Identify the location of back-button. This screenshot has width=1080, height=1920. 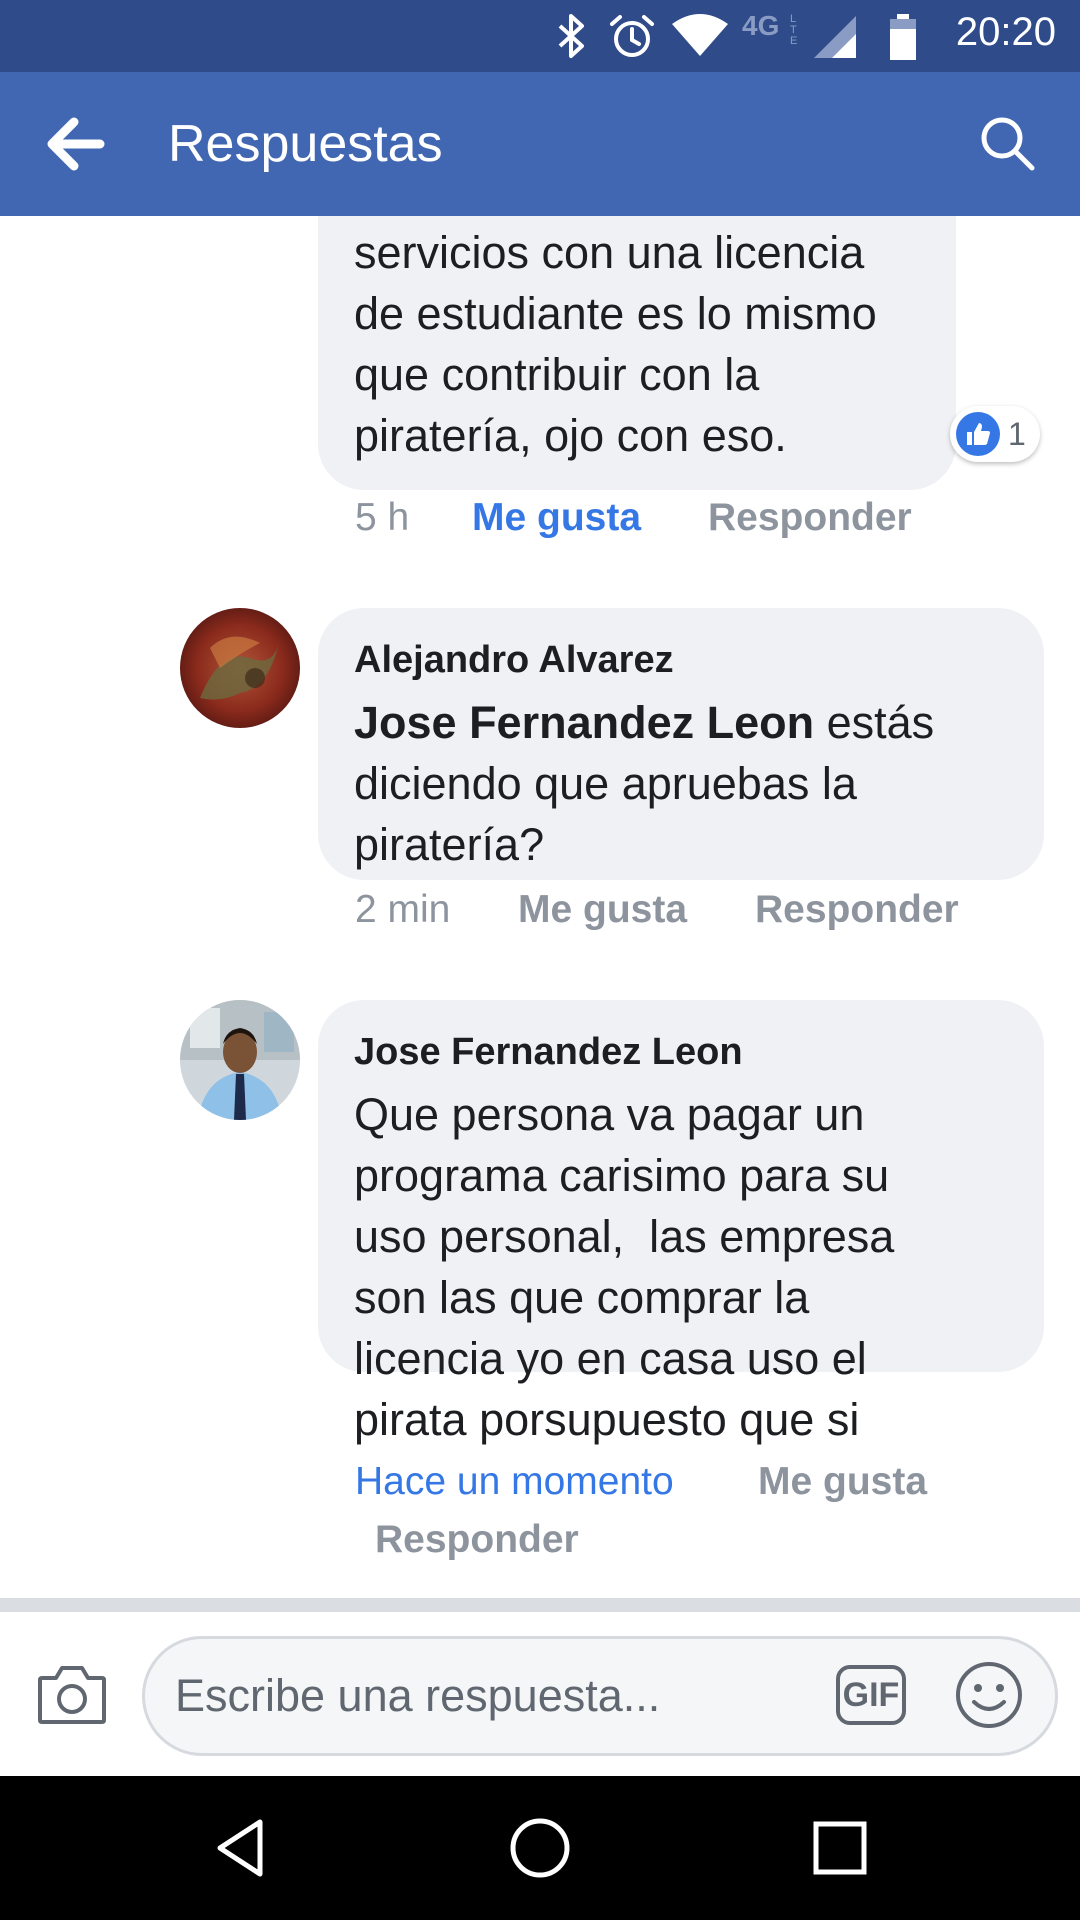
(85, 144).